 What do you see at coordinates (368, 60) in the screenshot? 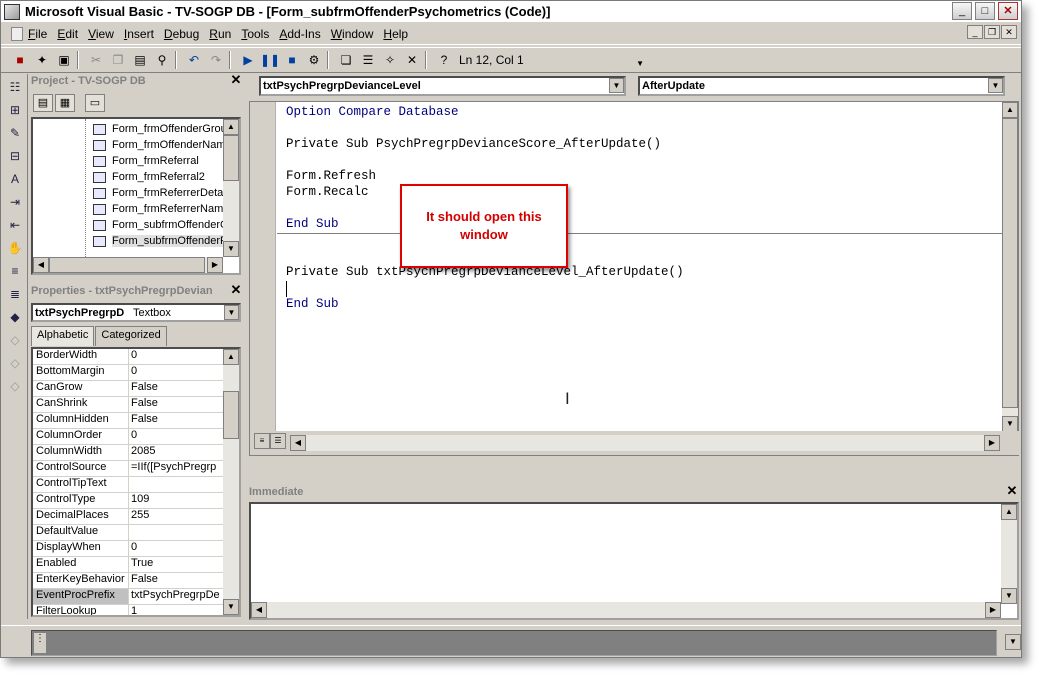
I see `properties-icon: ☰` at bounding box center [368, 60].